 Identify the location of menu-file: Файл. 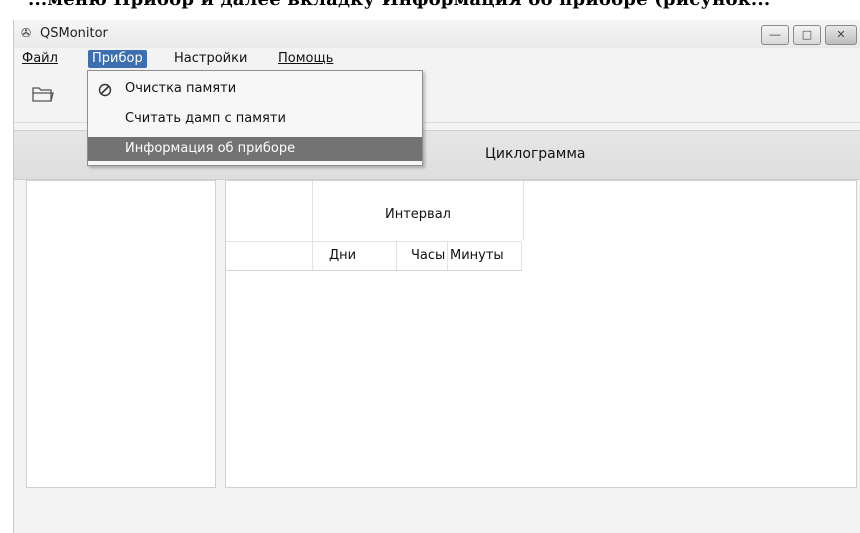
(40, 59).